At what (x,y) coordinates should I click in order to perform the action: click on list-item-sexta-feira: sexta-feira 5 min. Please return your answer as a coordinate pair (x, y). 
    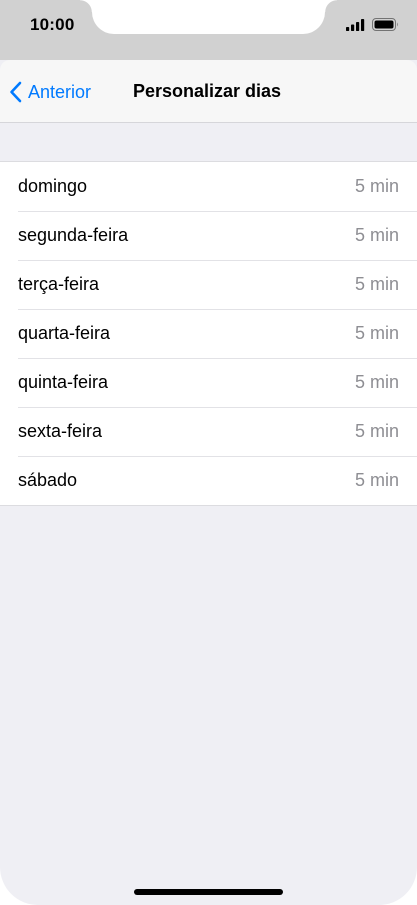
    Looking at the image, I should click on (208, 431).